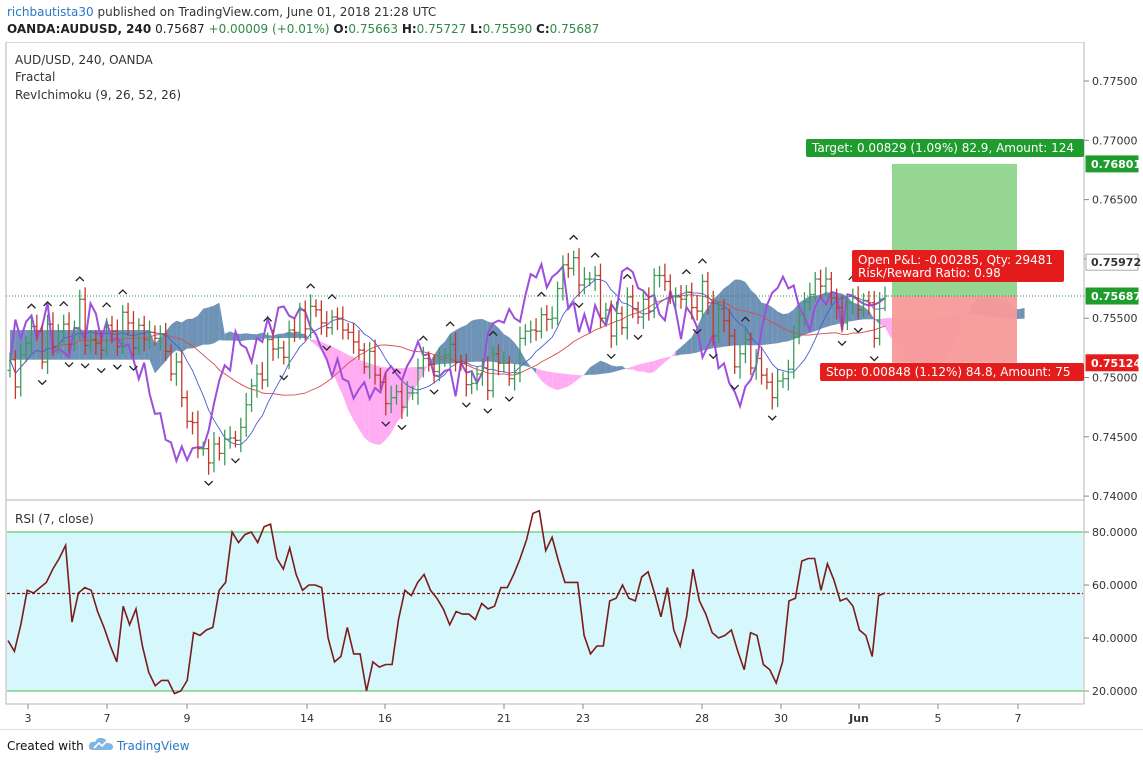 The width and height of the screenshot is (1143, 763). I want to click on low-label: L:, so click(476, 29).